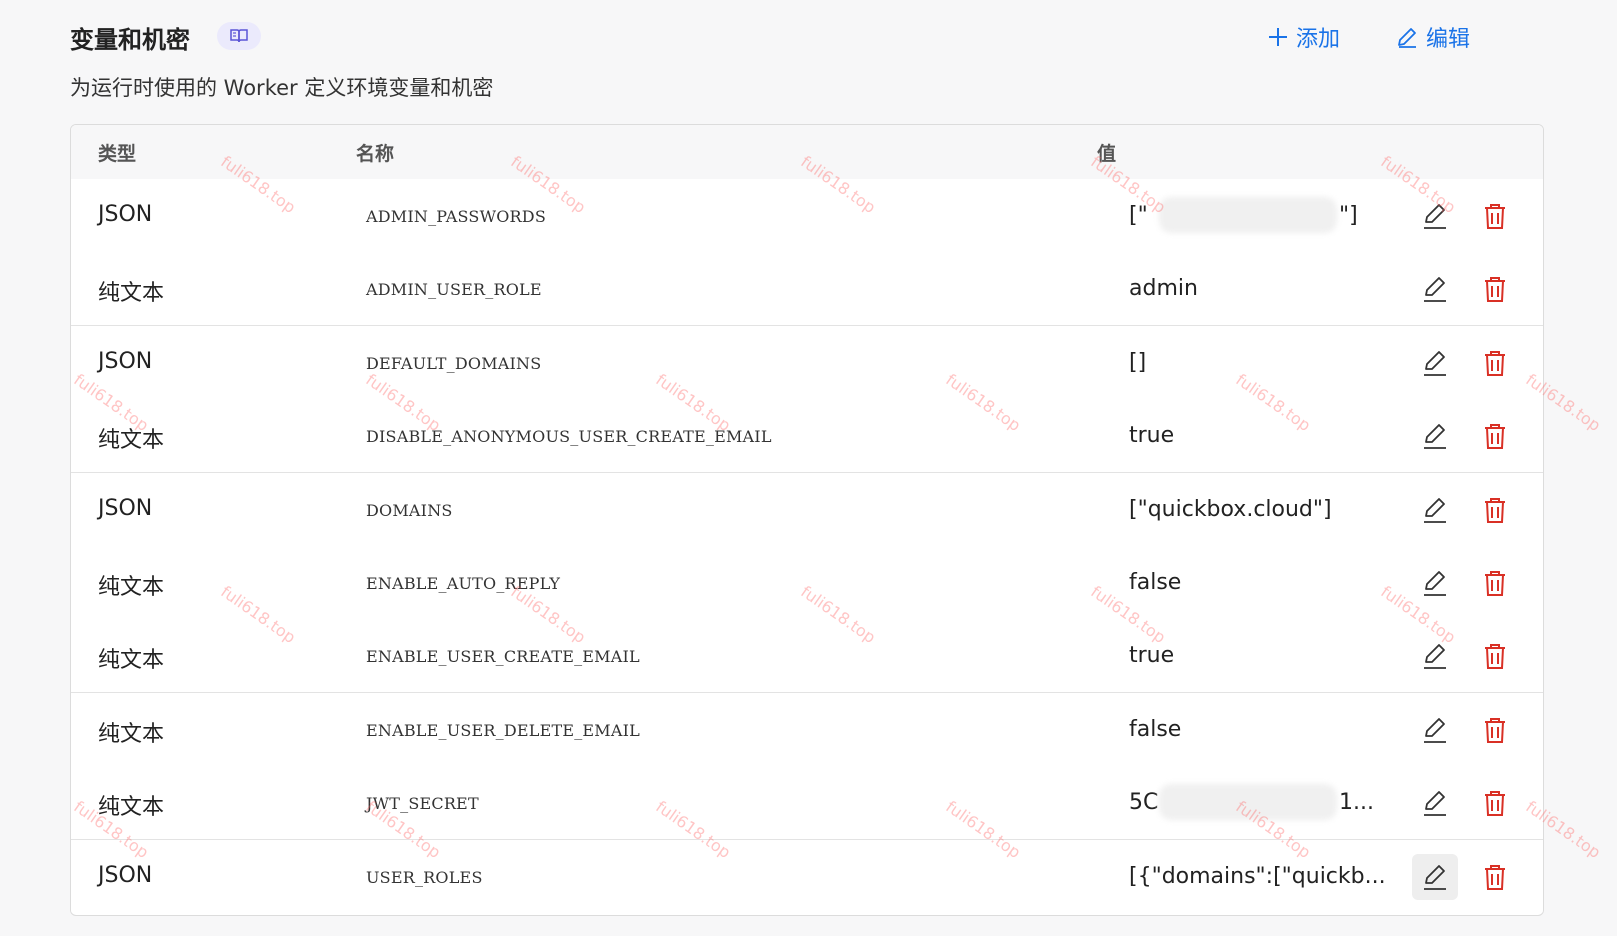 The height and width of the screenshot is (936, 1617). Describe the element at coordinates (375, 154) in the screenshot. I see `column-header-name: 名称` at that location.